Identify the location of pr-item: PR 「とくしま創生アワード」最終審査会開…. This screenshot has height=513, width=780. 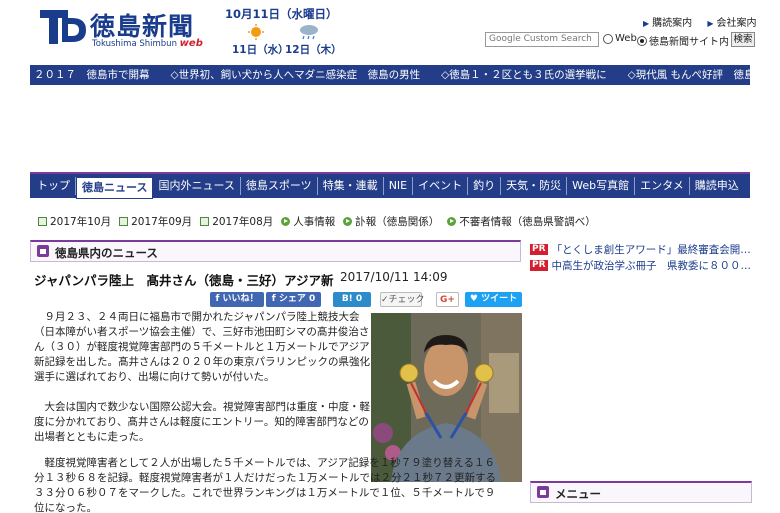
(640, 249).